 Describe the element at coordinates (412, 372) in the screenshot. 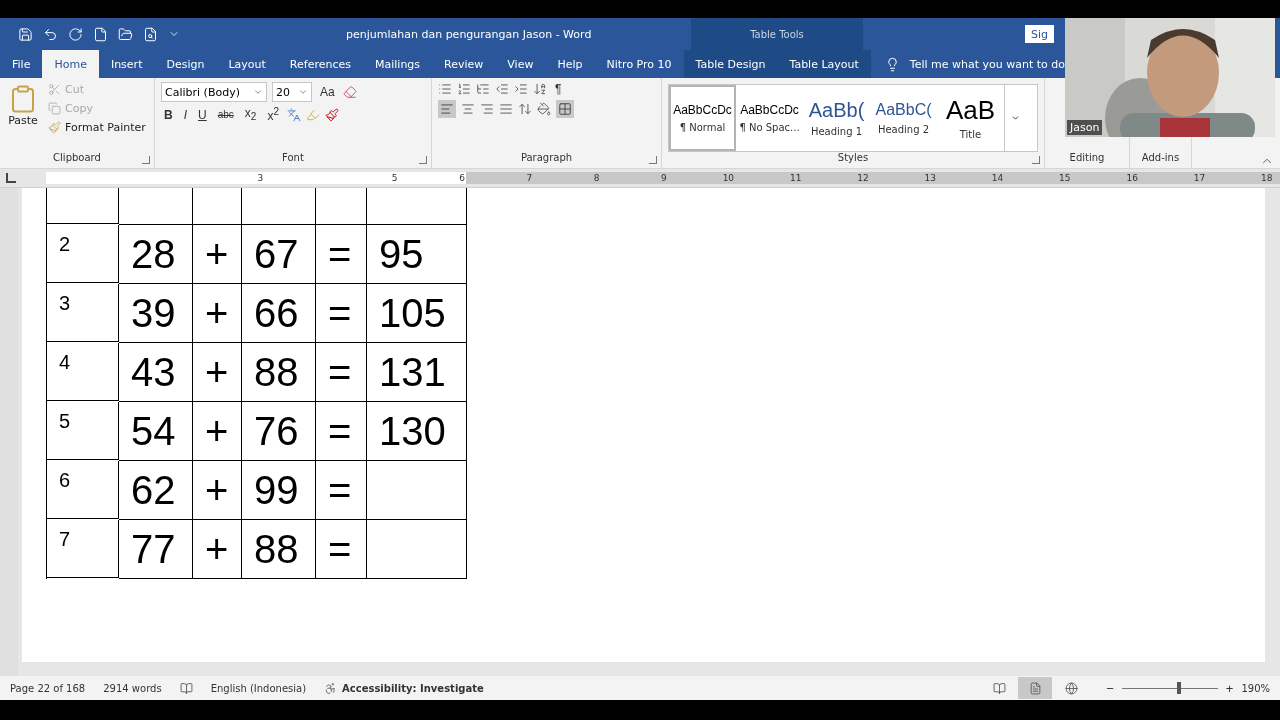

I see `cell-text: 131` at that location.